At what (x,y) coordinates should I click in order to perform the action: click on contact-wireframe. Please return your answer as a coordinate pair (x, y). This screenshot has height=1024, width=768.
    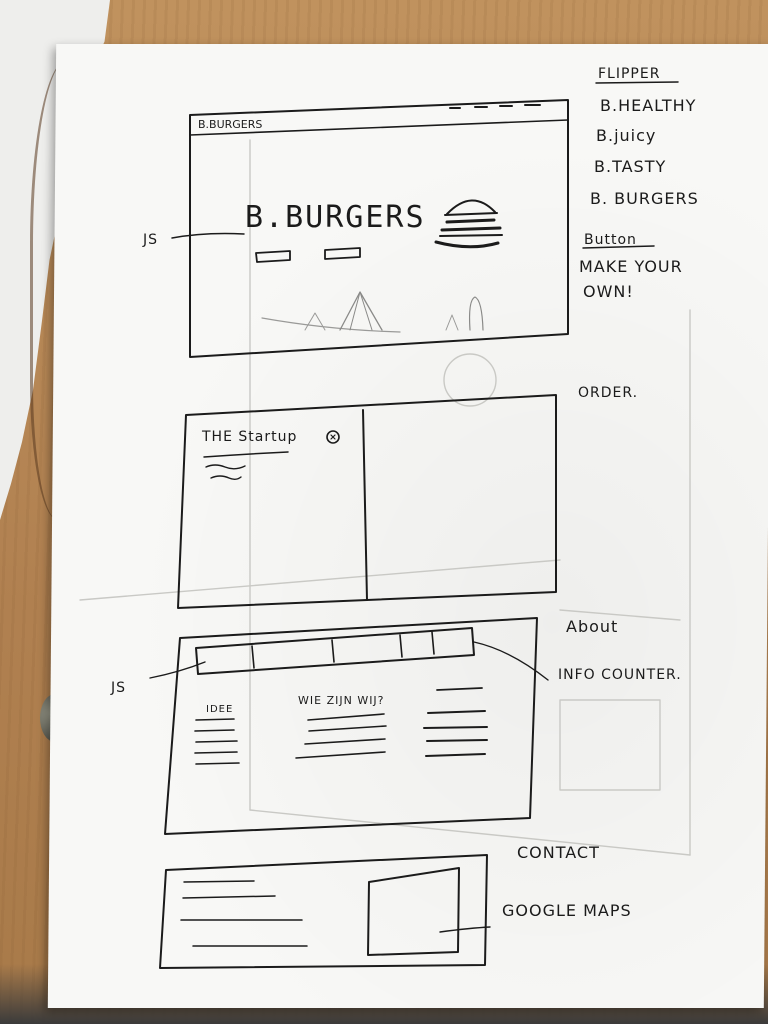
    Looking at the image, I should click on (325, 911).